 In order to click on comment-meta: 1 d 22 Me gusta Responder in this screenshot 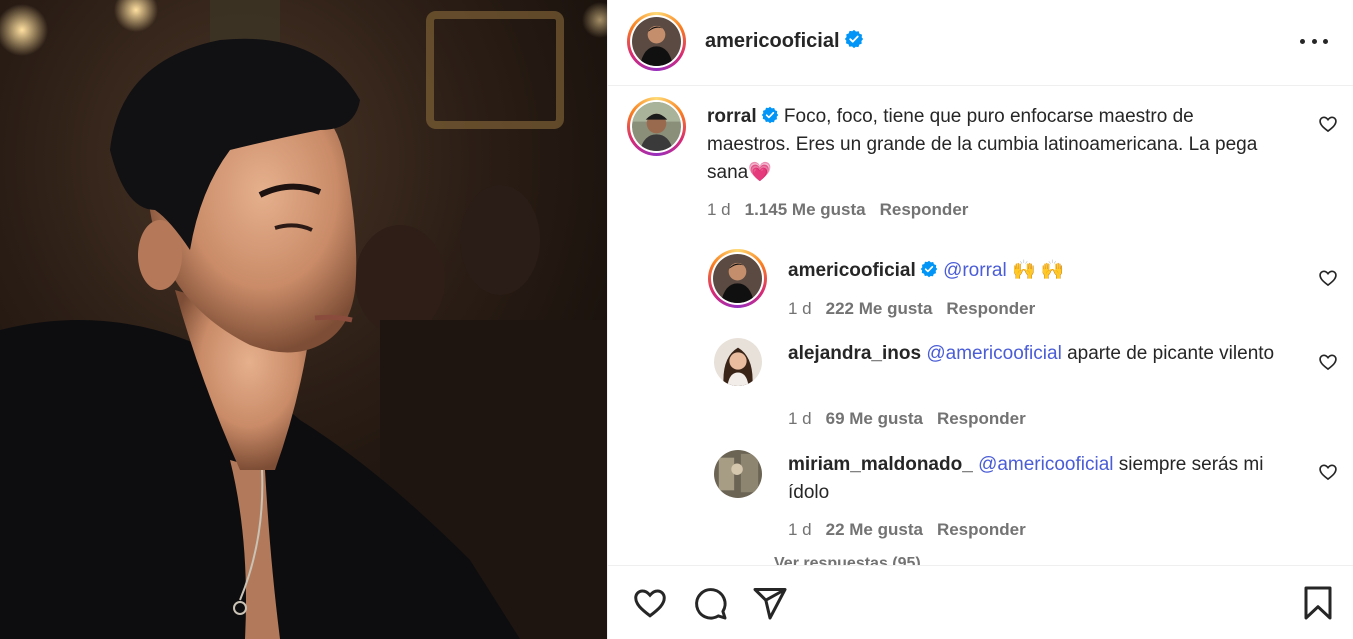, I will do `click(907, 530)`.